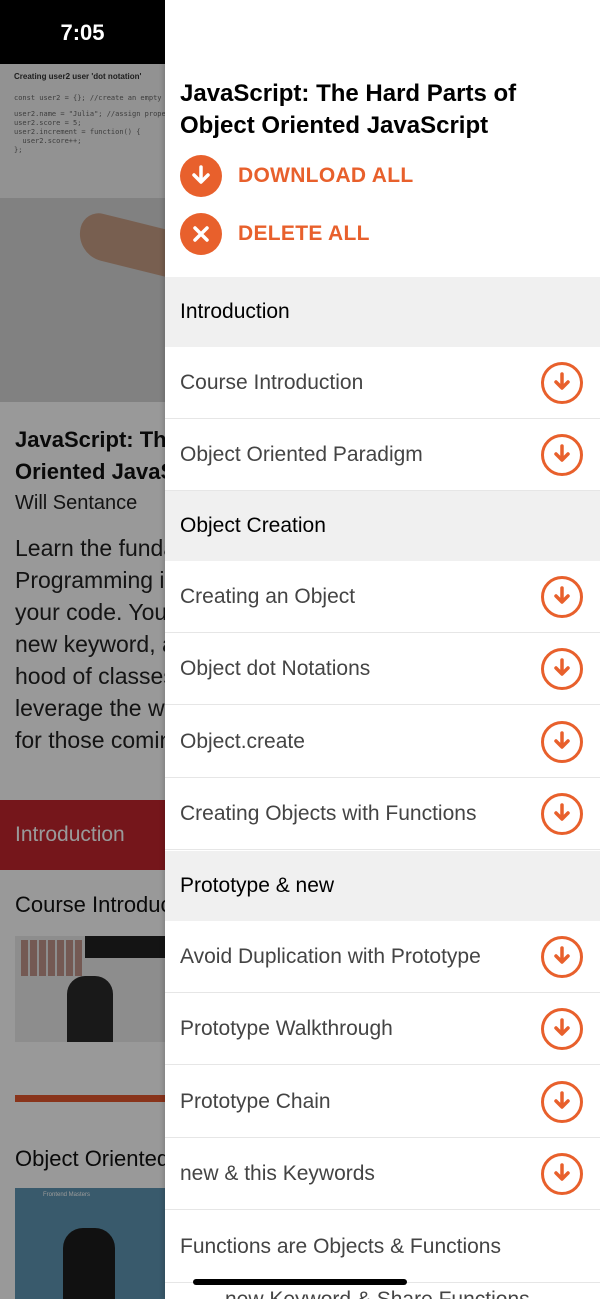  What do you see at coordinates (326, 175) in the screenshot?
I see `download-all-label: DOWNLOAD ALL` at bounding box center [326, 175].